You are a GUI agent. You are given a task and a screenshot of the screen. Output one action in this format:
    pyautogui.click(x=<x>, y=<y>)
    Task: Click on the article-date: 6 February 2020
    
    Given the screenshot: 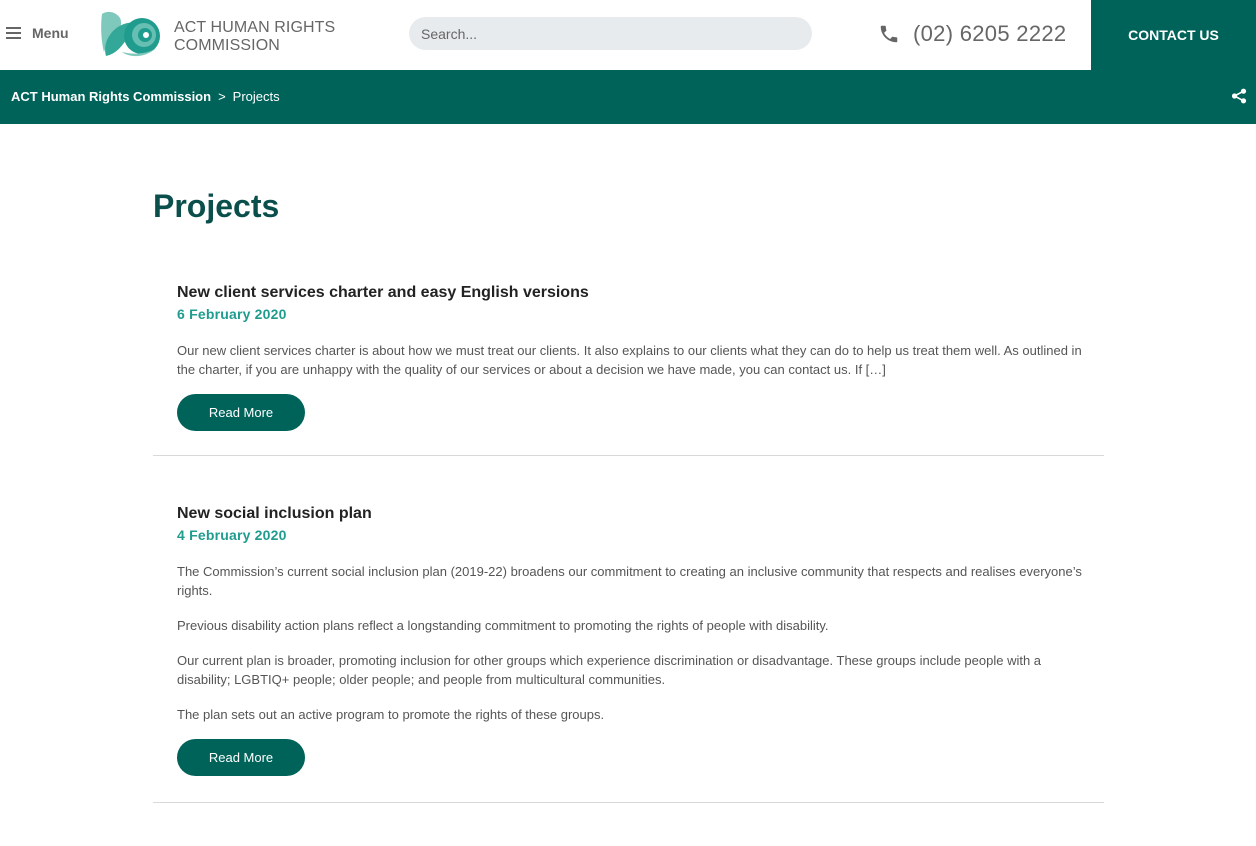 What is the action you would take?
    pyautogui.click(x=232, y=314)
    